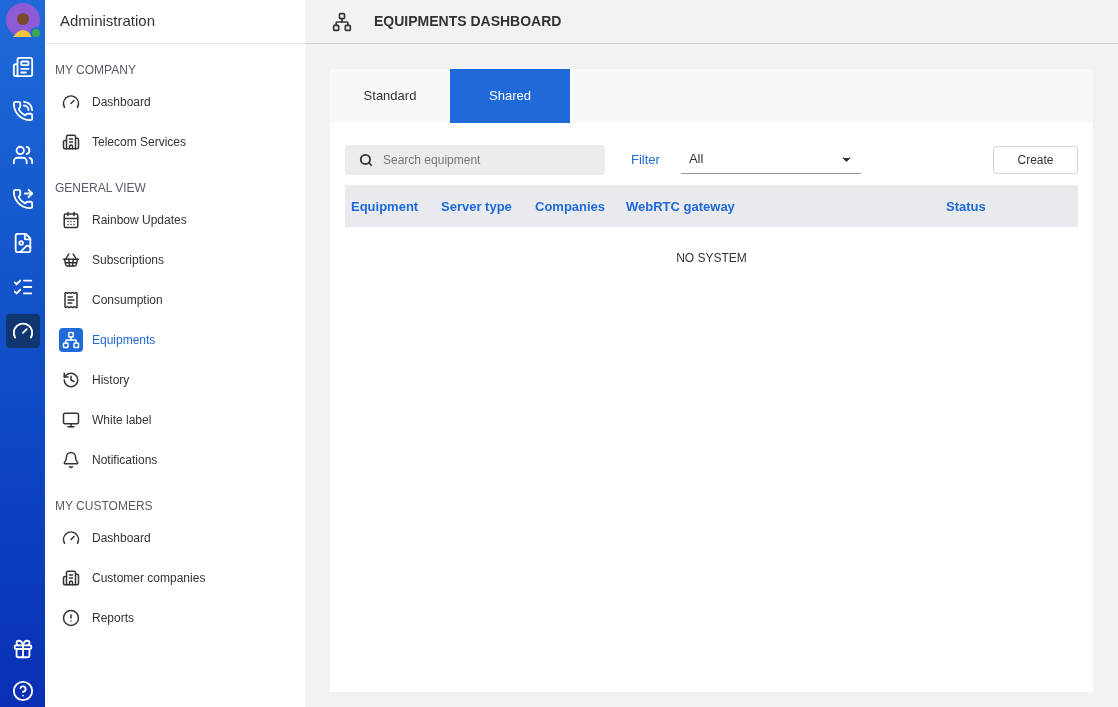 The image size is (1118, 707). I want to click on column-header: Equipment, so click(385, 206).